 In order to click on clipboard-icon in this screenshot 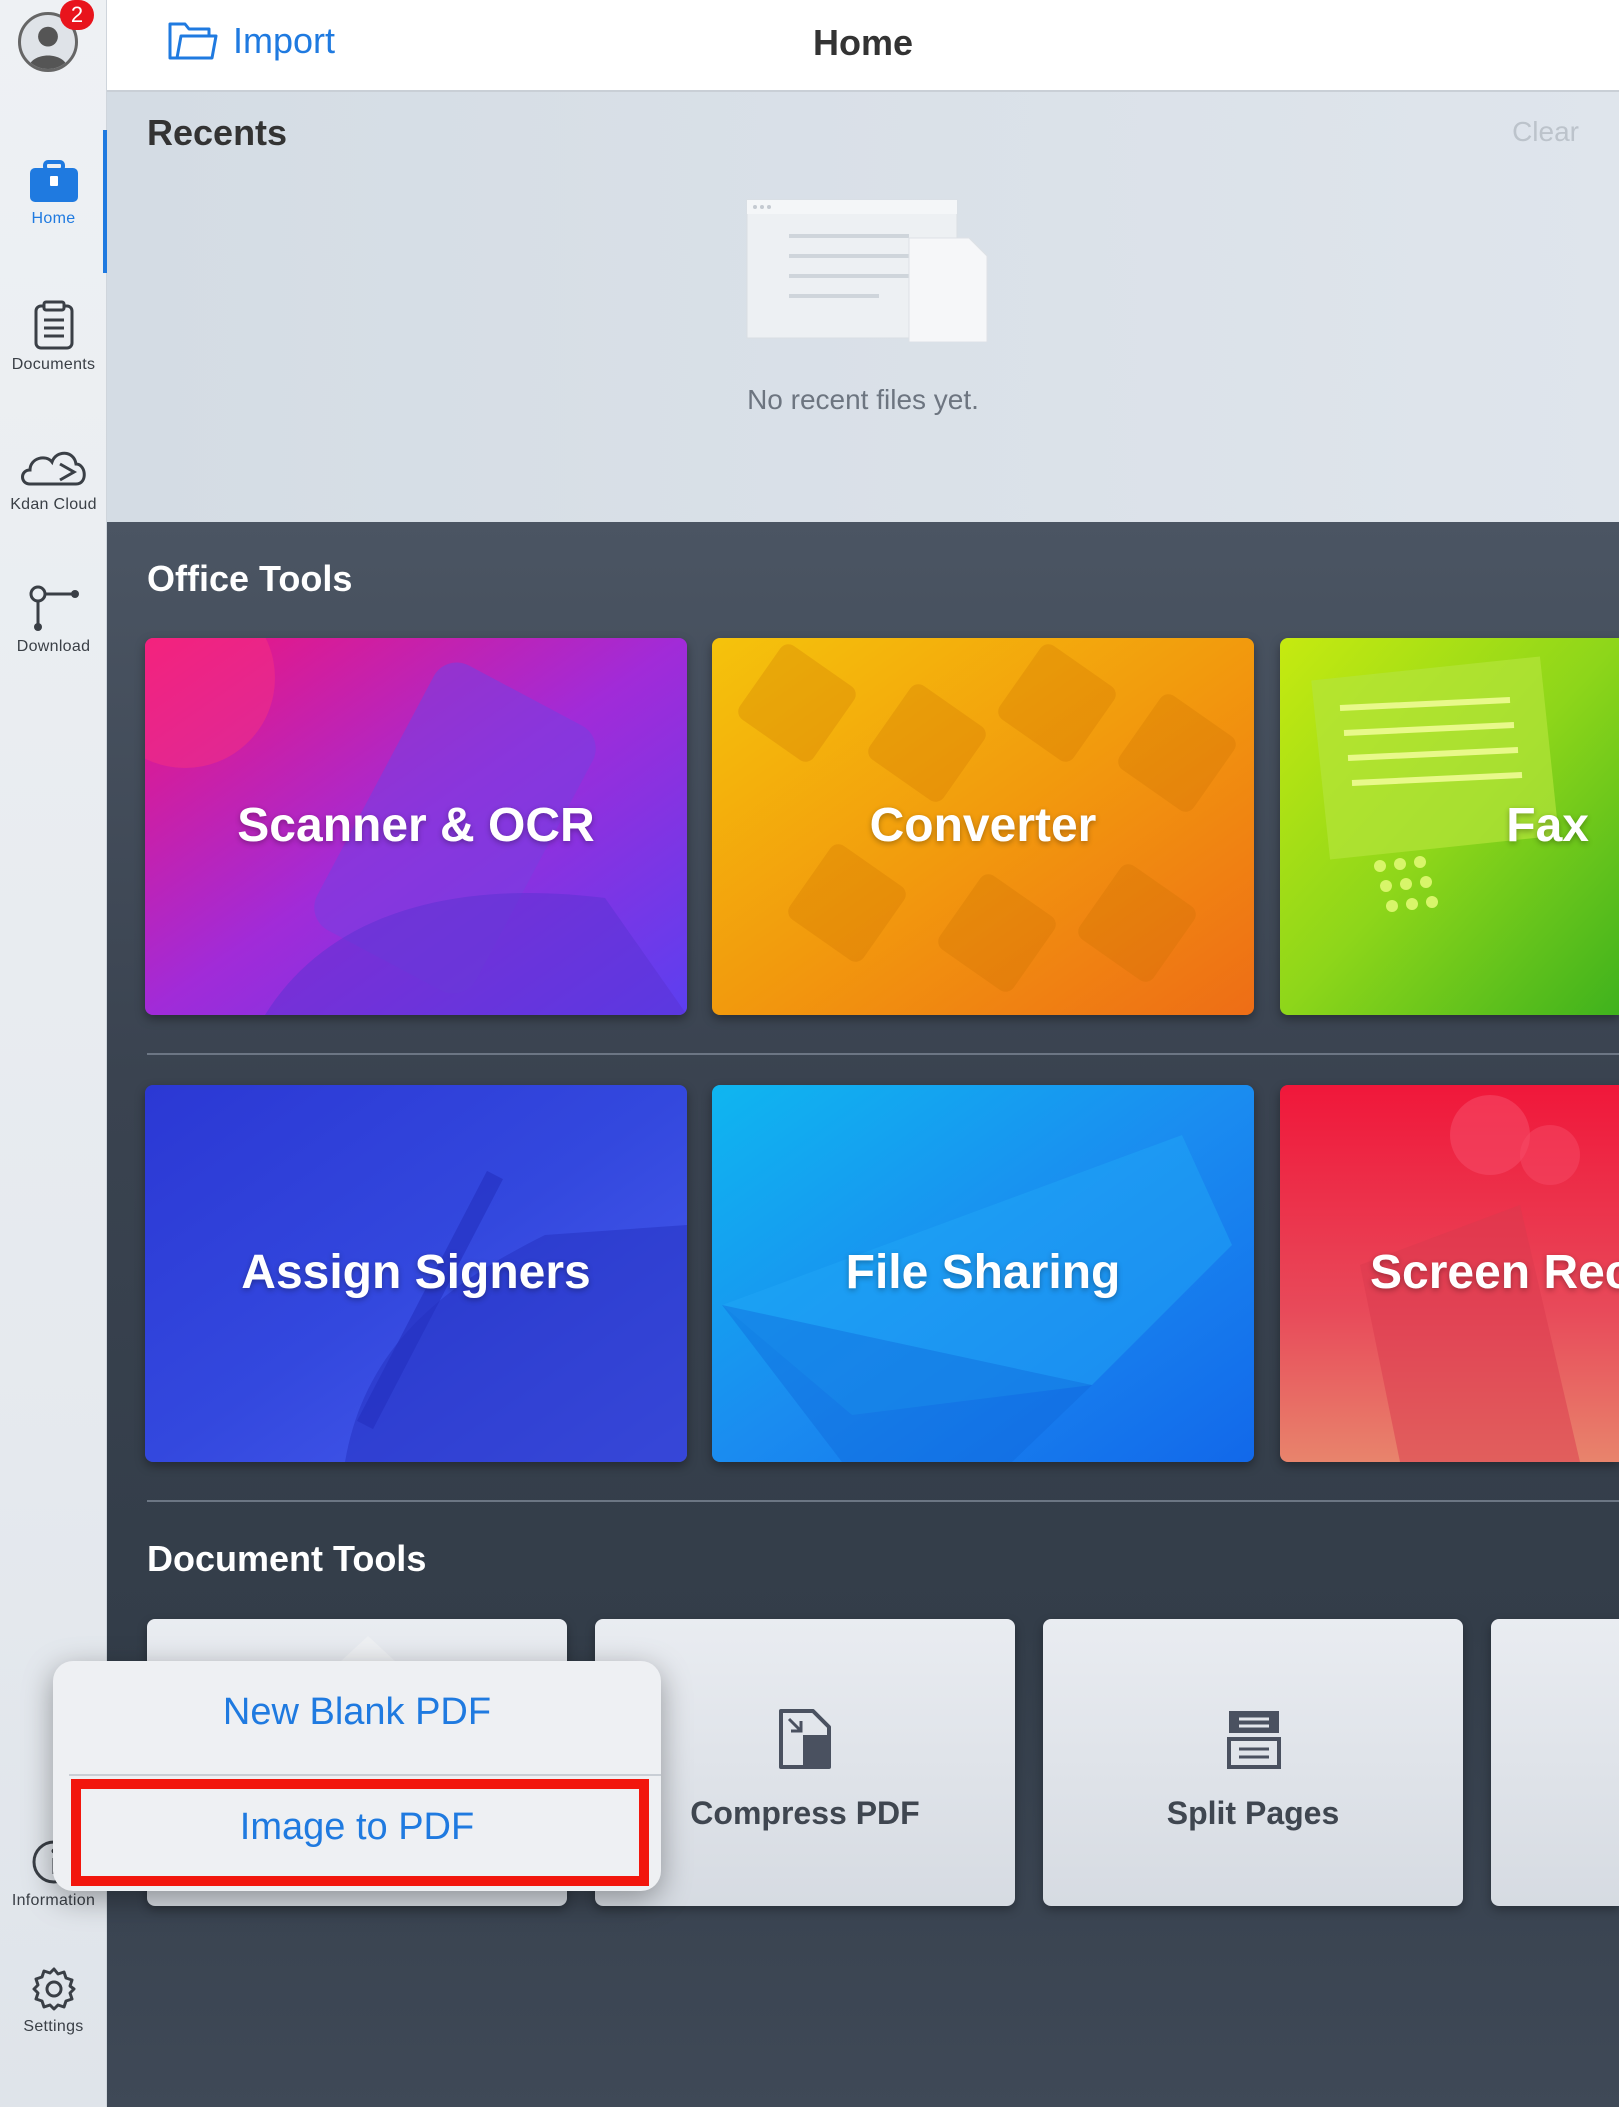, I will do `click(53, 325)`.